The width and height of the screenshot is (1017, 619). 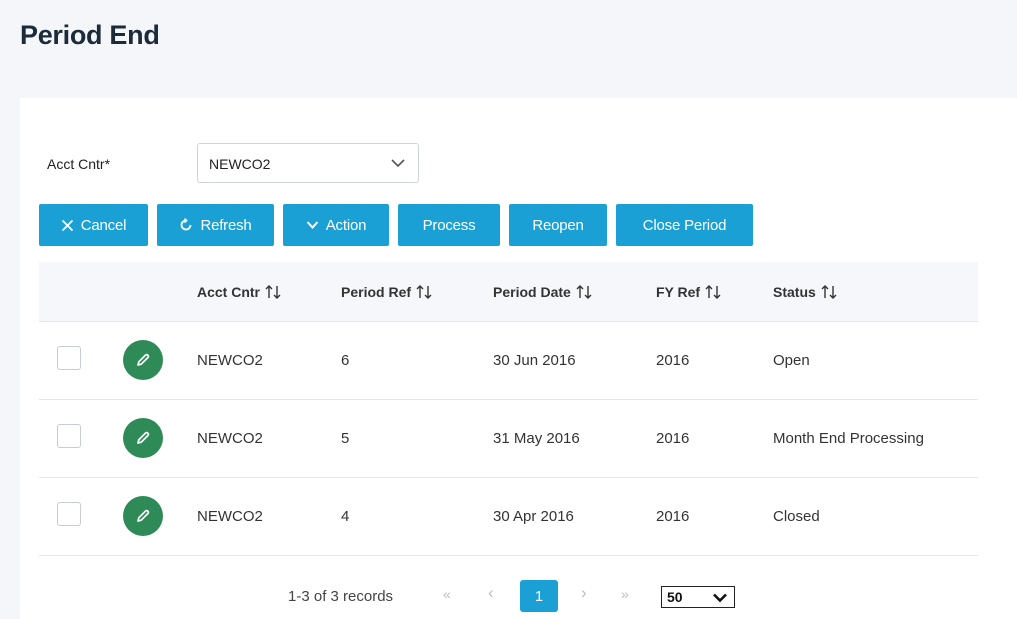 What do you see at coordinates (447, 594) in the screenshot?
I see `first-page-button: «` at bounding box center [447, 594].